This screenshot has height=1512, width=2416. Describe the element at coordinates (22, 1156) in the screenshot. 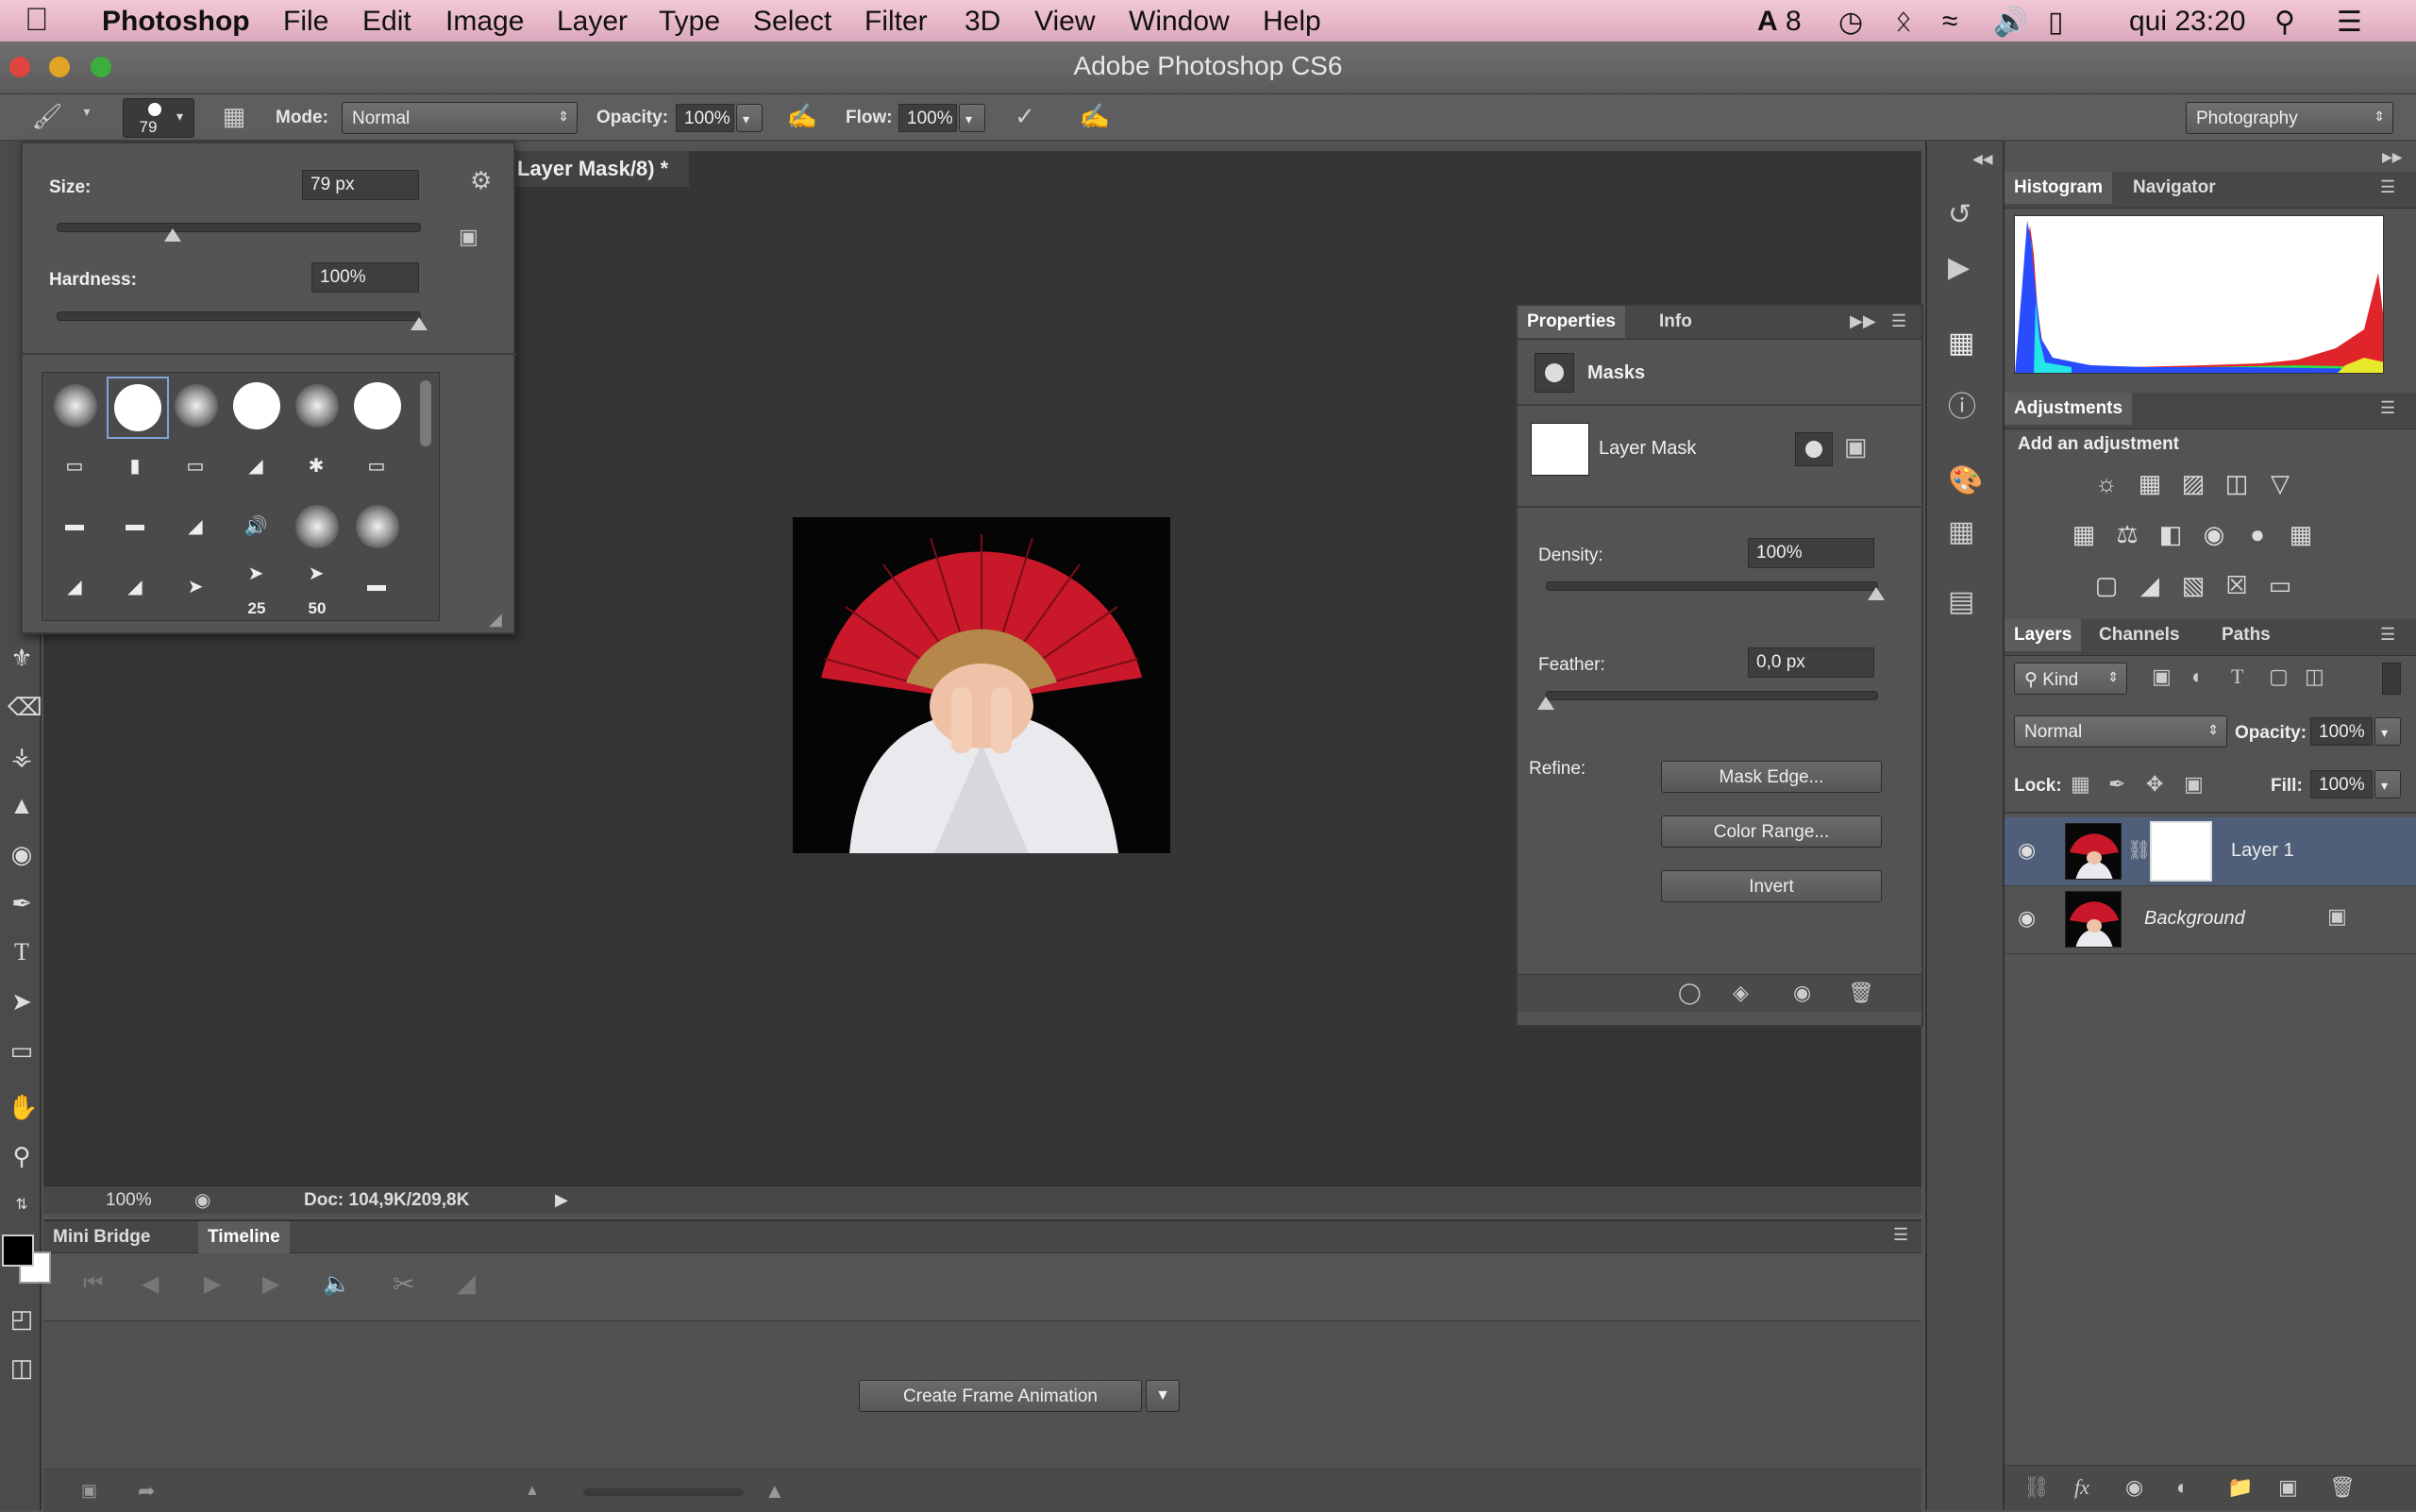

I see `zoom-tool-icon: ⚲` at that location.